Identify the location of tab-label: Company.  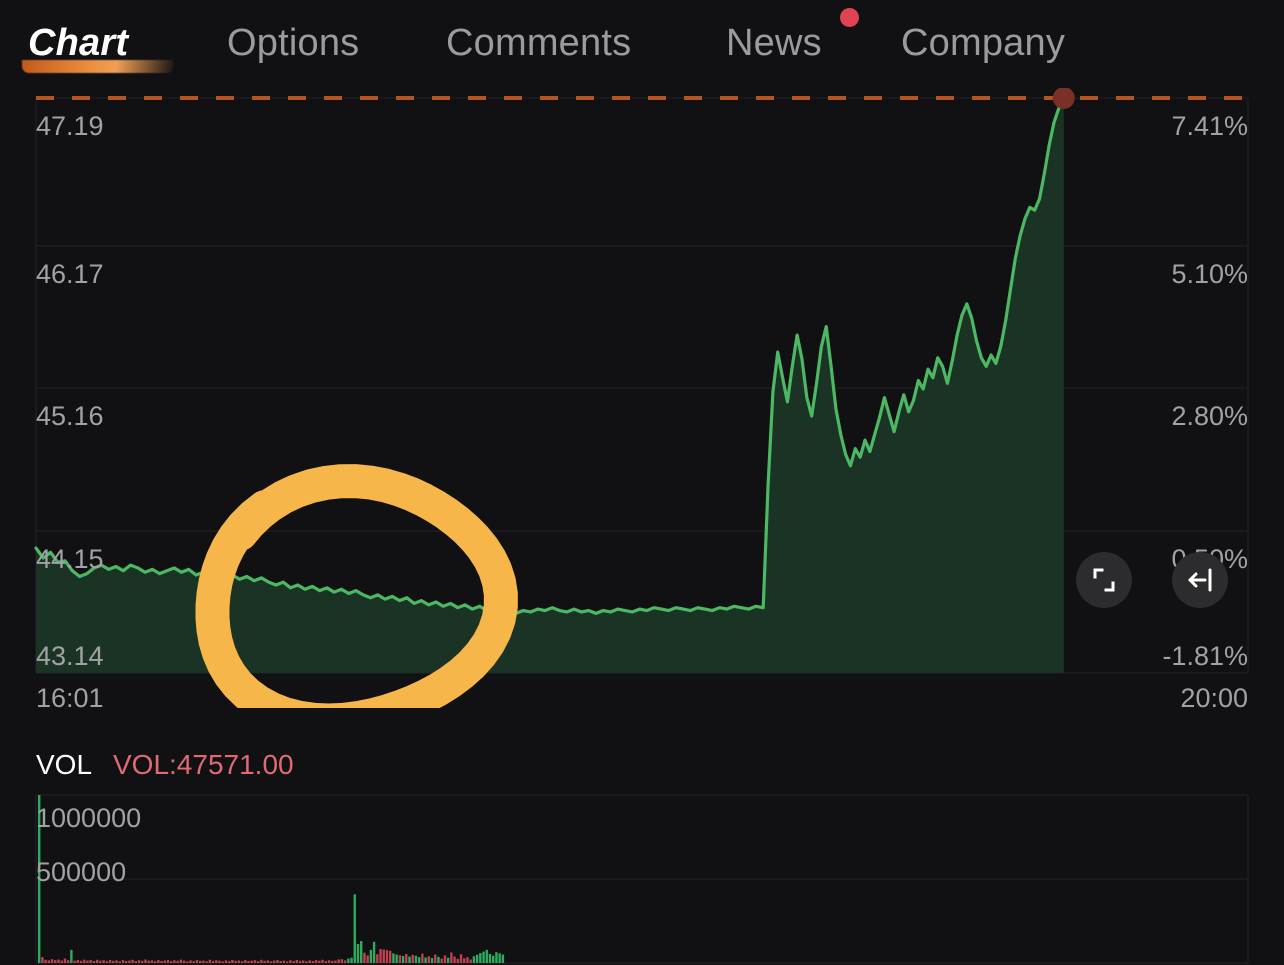
(983, 43).